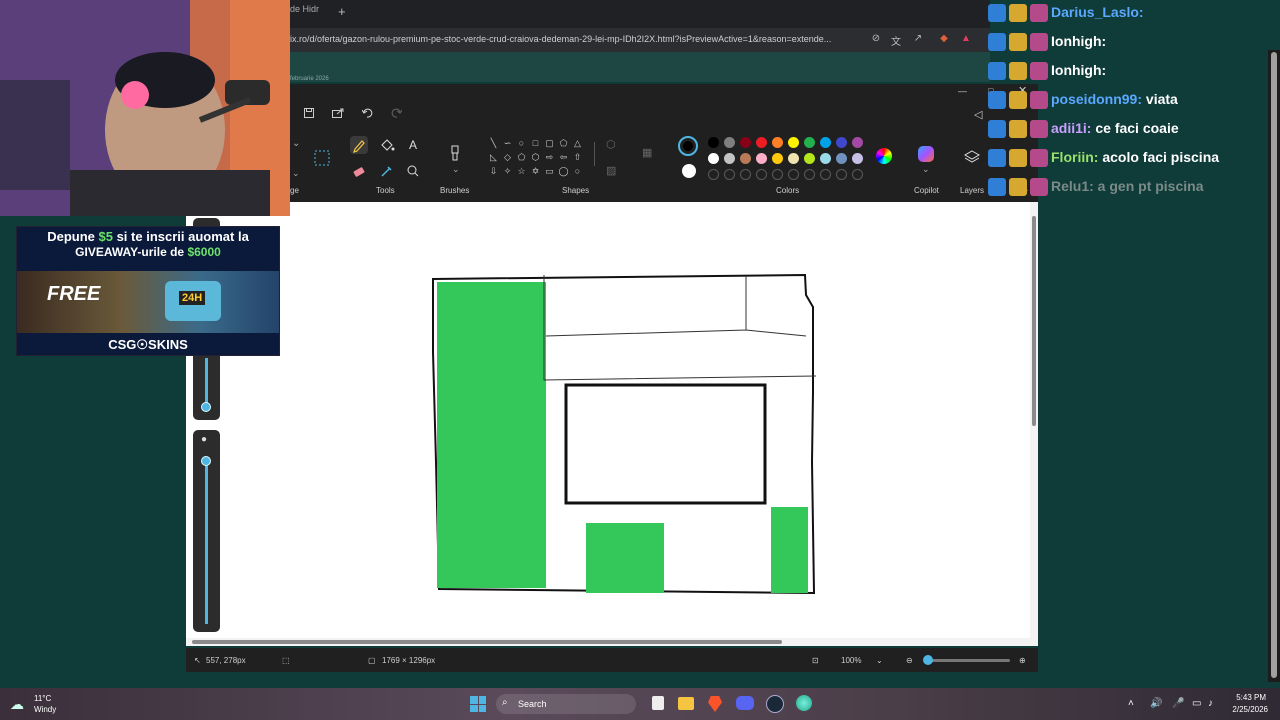  I want to click on zoom-in-icon: ⊕, so click(1022, 660).